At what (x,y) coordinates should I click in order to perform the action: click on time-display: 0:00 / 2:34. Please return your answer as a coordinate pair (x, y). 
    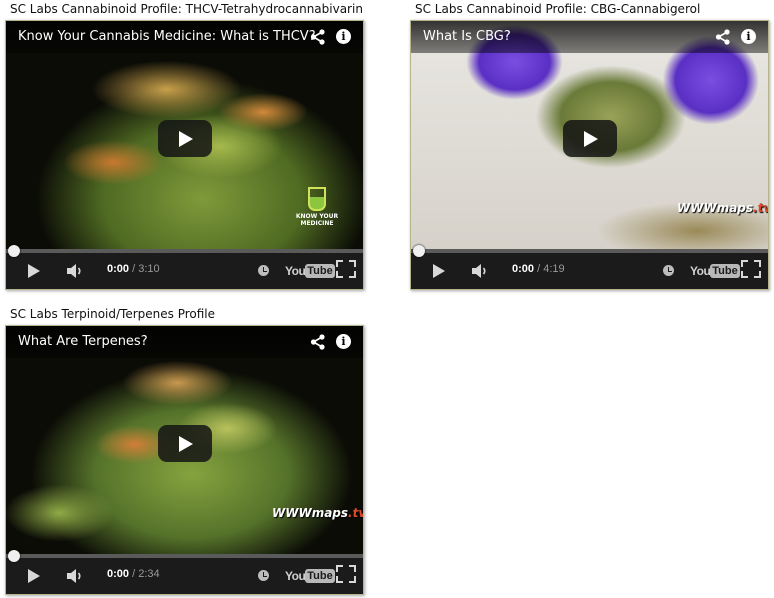
    Looking at the image, I should click on (133, 574).